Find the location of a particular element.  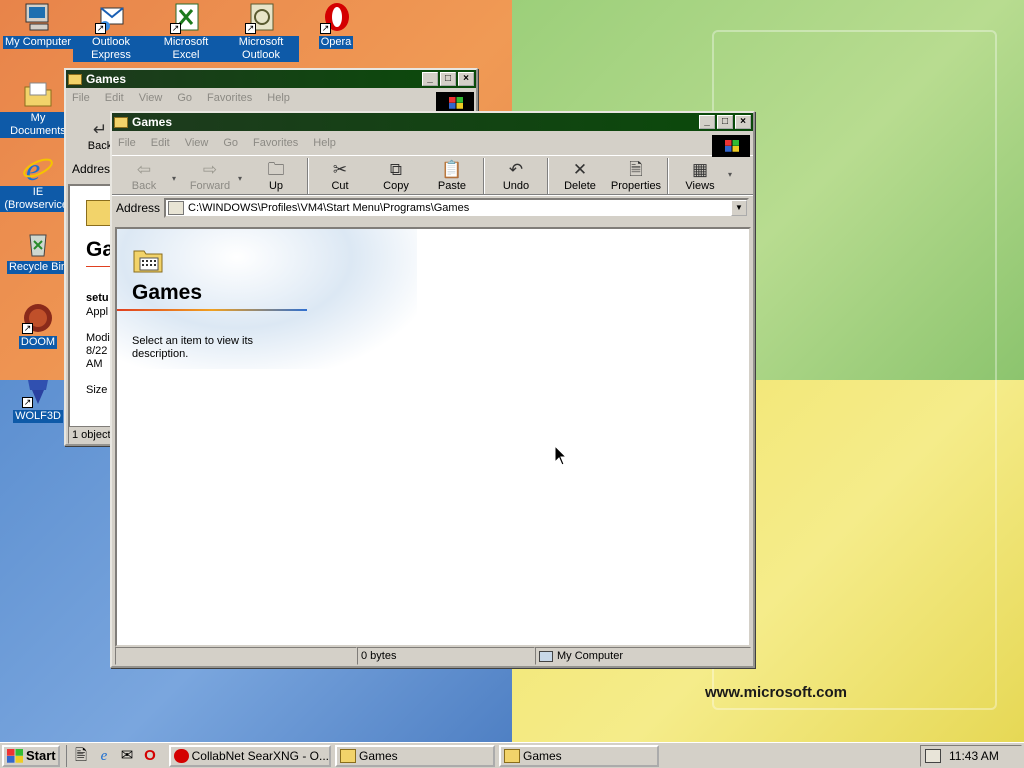

cut-label: Cut is located at coordinates (340, 186).